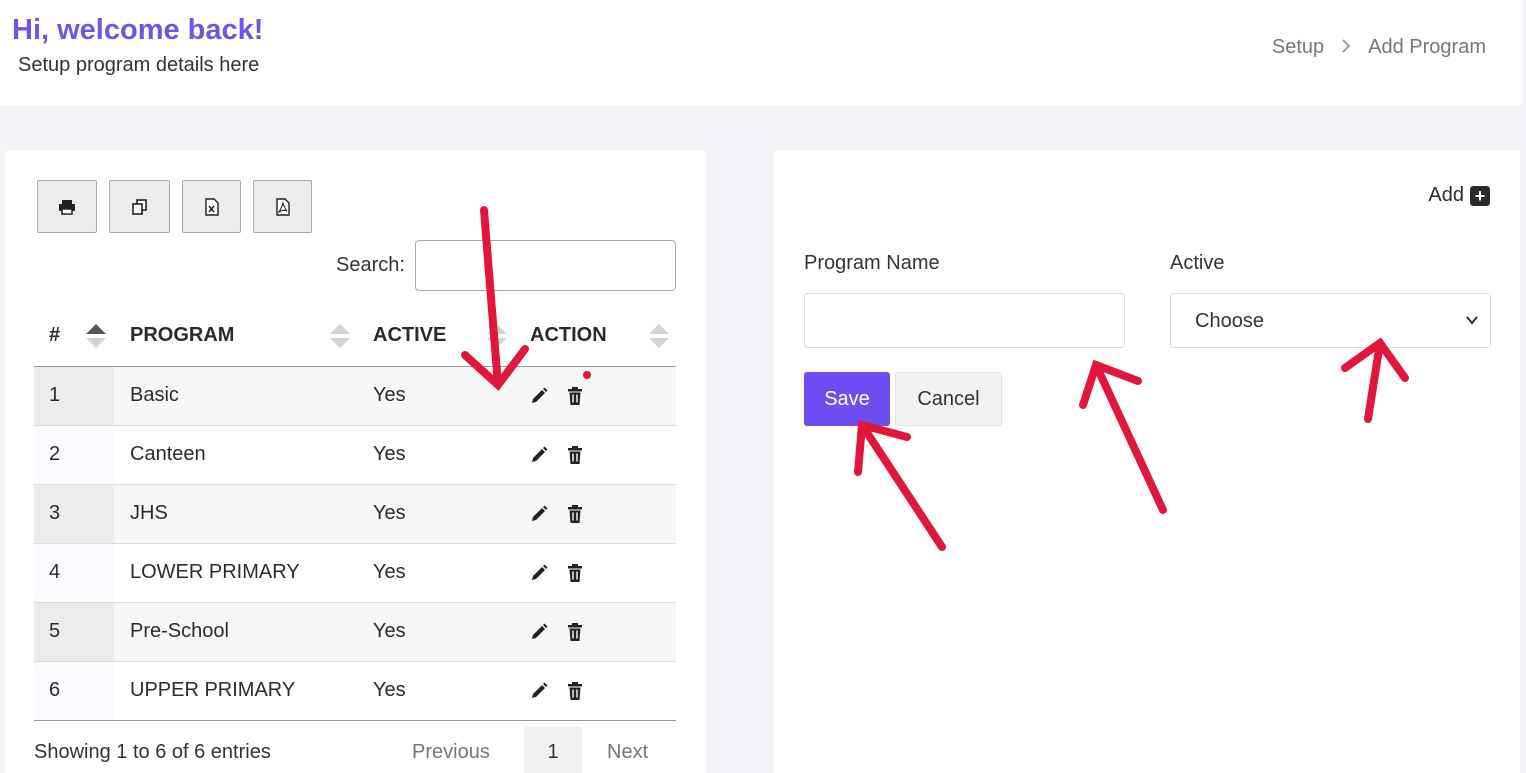 The image size is (1526, 773). Describe the element at coordinates (182, 335) in the screenshot. I see `column-header-program: PROGRAM` at that location.